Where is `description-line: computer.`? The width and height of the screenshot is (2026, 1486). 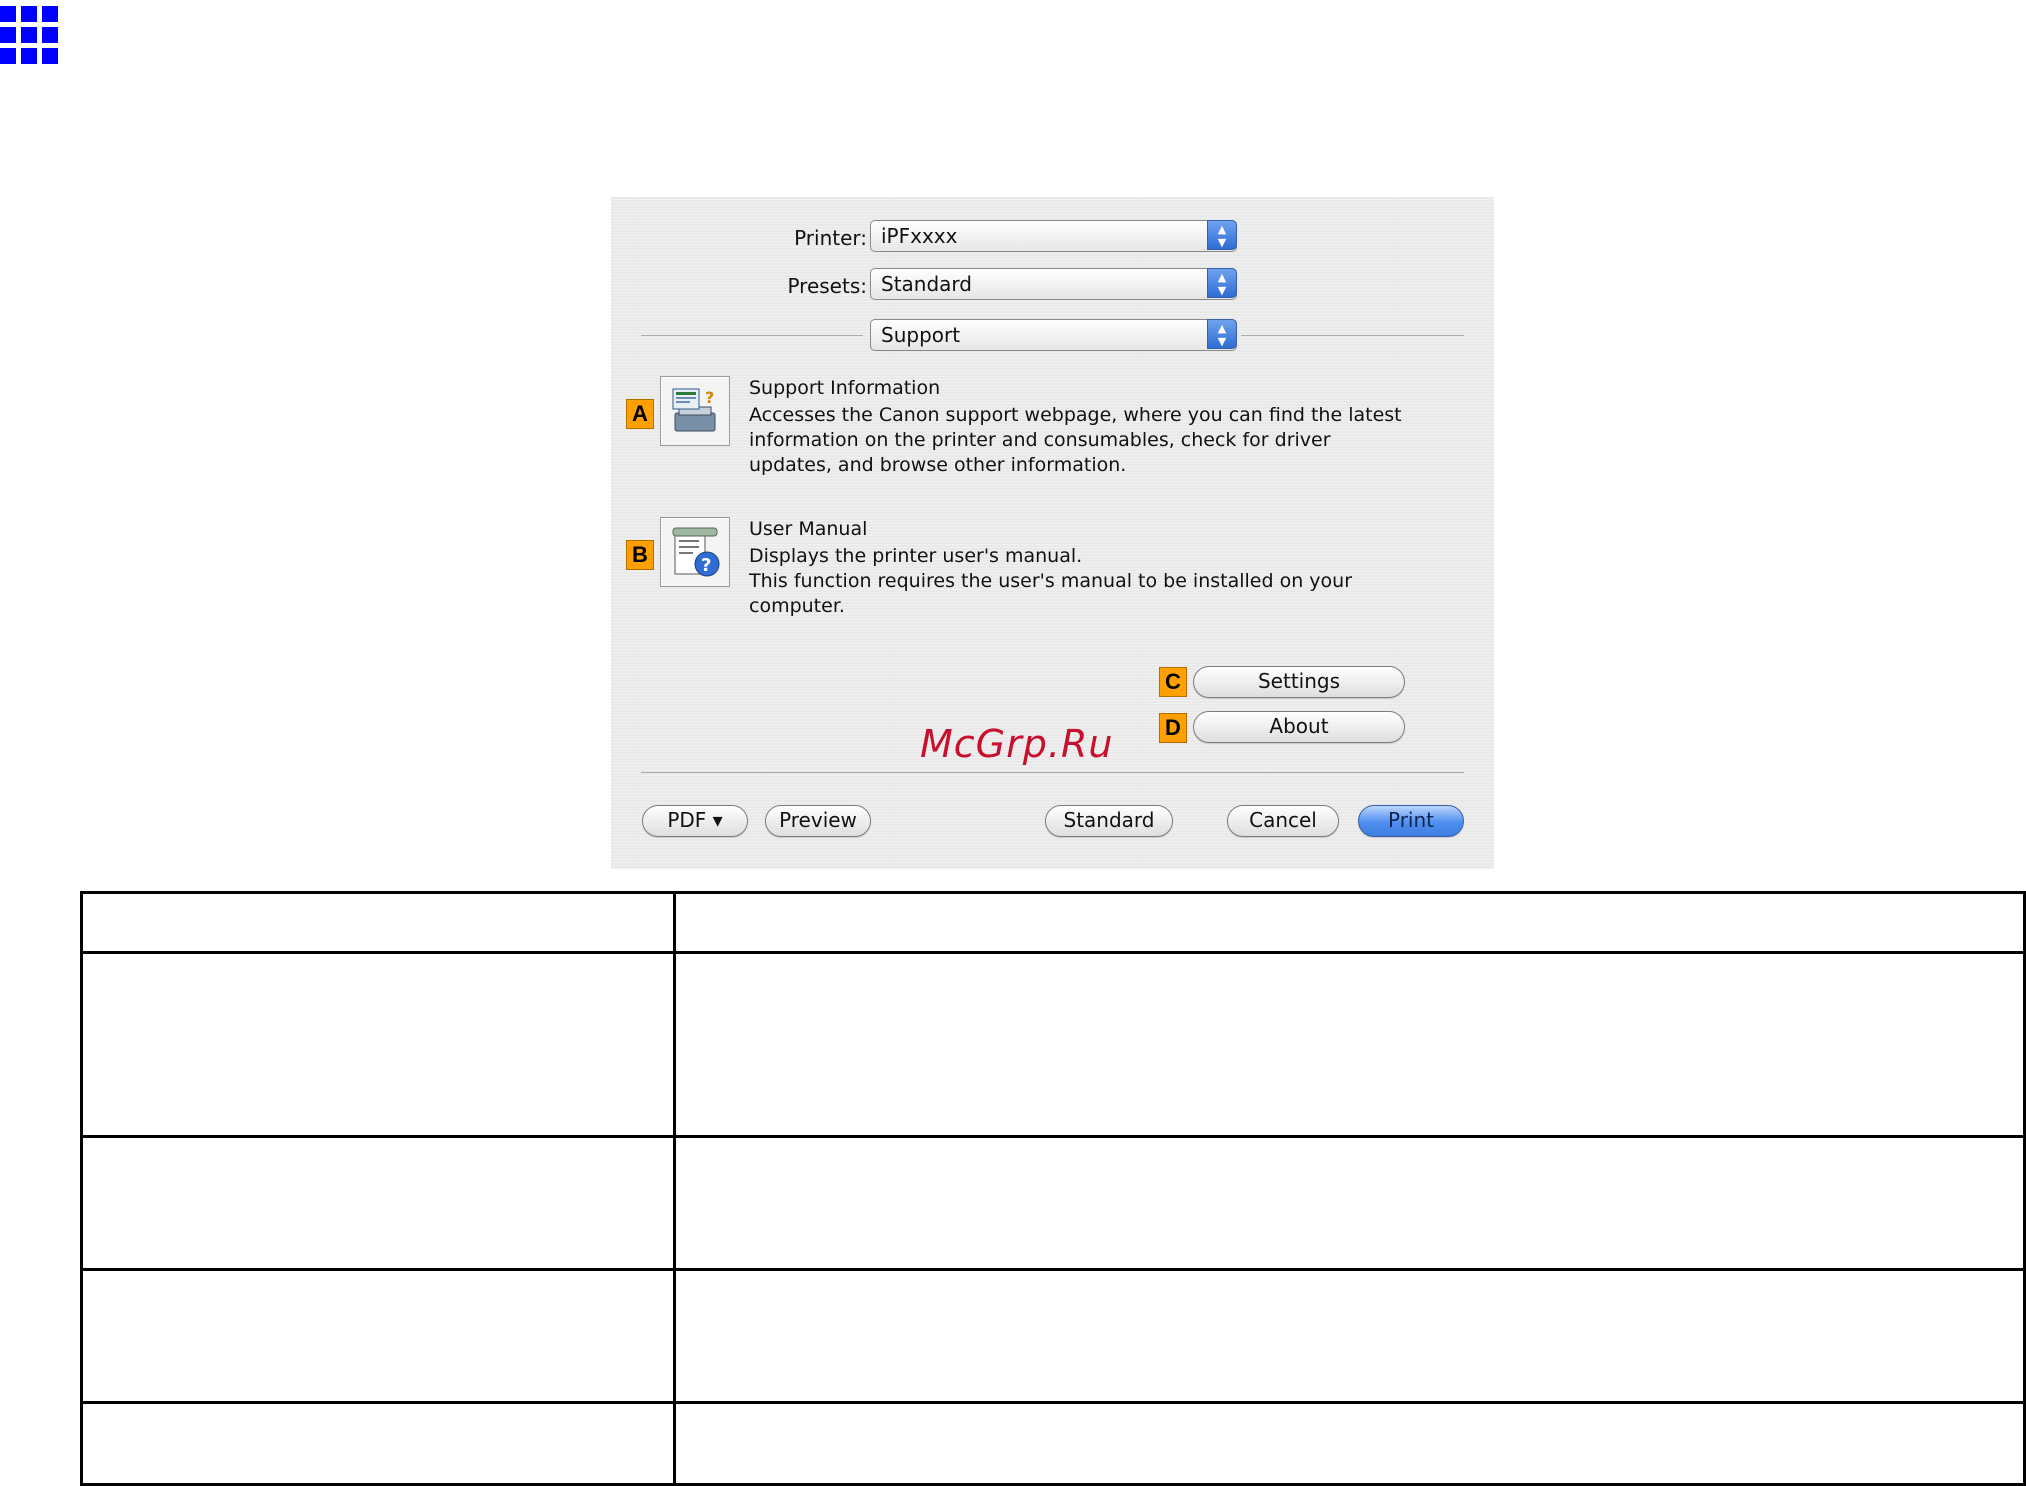
description-line: computer. is located at coordinates (797, 606).